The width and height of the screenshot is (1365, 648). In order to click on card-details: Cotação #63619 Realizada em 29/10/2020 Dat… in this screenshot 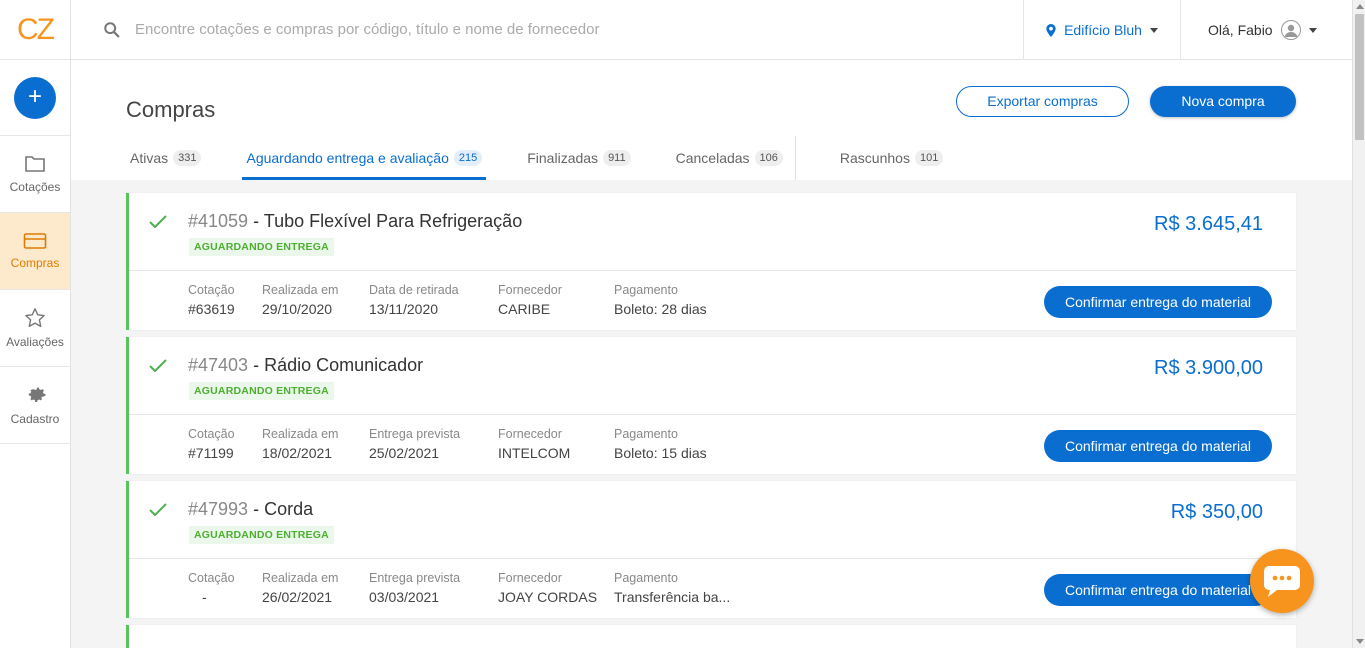, I will do `click(712, 300)`.